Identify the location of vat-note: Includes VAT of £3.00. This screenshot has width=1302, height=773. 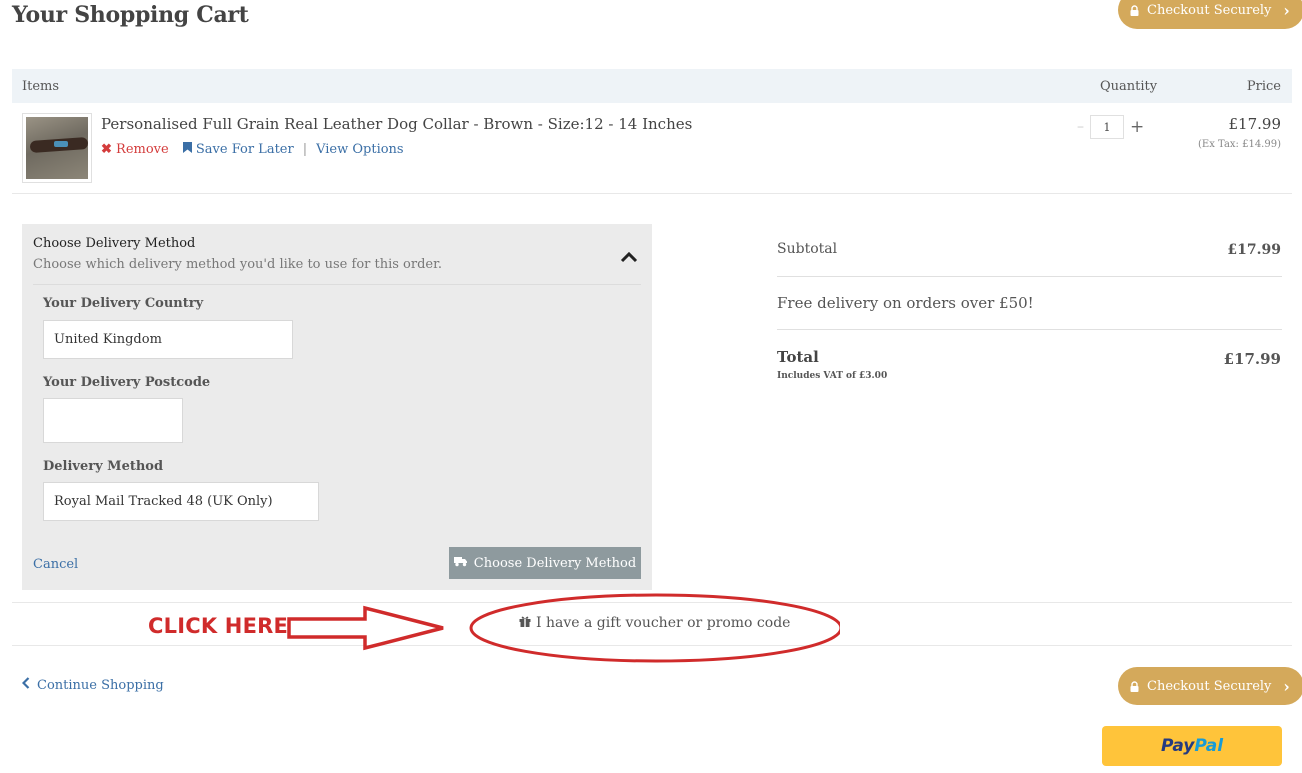
(832, 376).